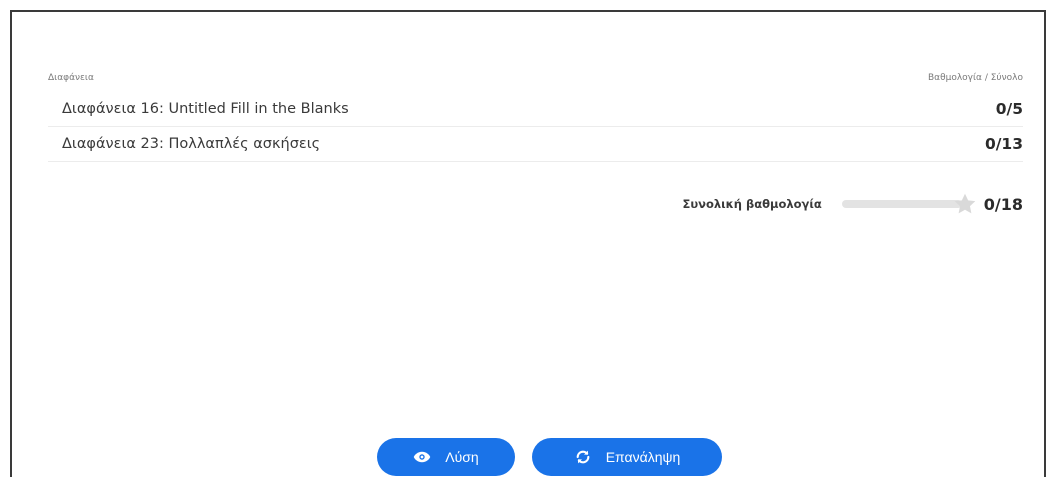 This screenshot has height=477, width=1055. I want to click on refresh-icon, so click(583, 457).